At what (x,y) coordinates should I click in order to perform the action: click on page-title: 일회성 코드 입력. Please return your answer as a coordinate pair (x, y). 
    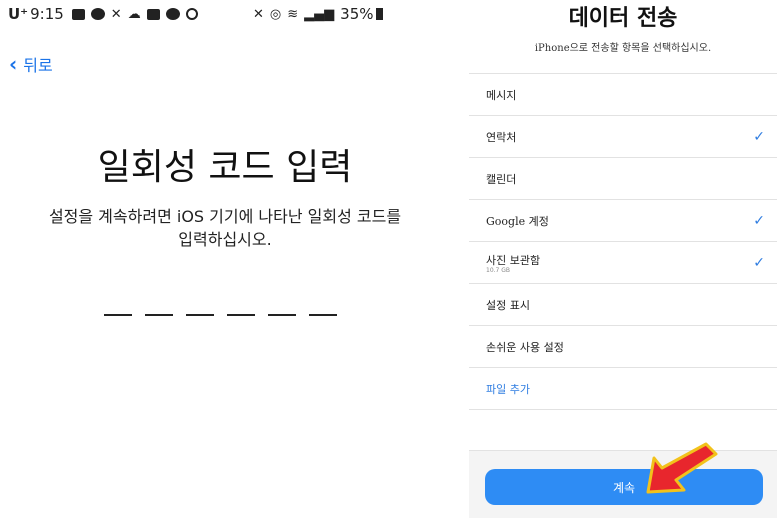
    Looking at the image, I should click on (225, 167).